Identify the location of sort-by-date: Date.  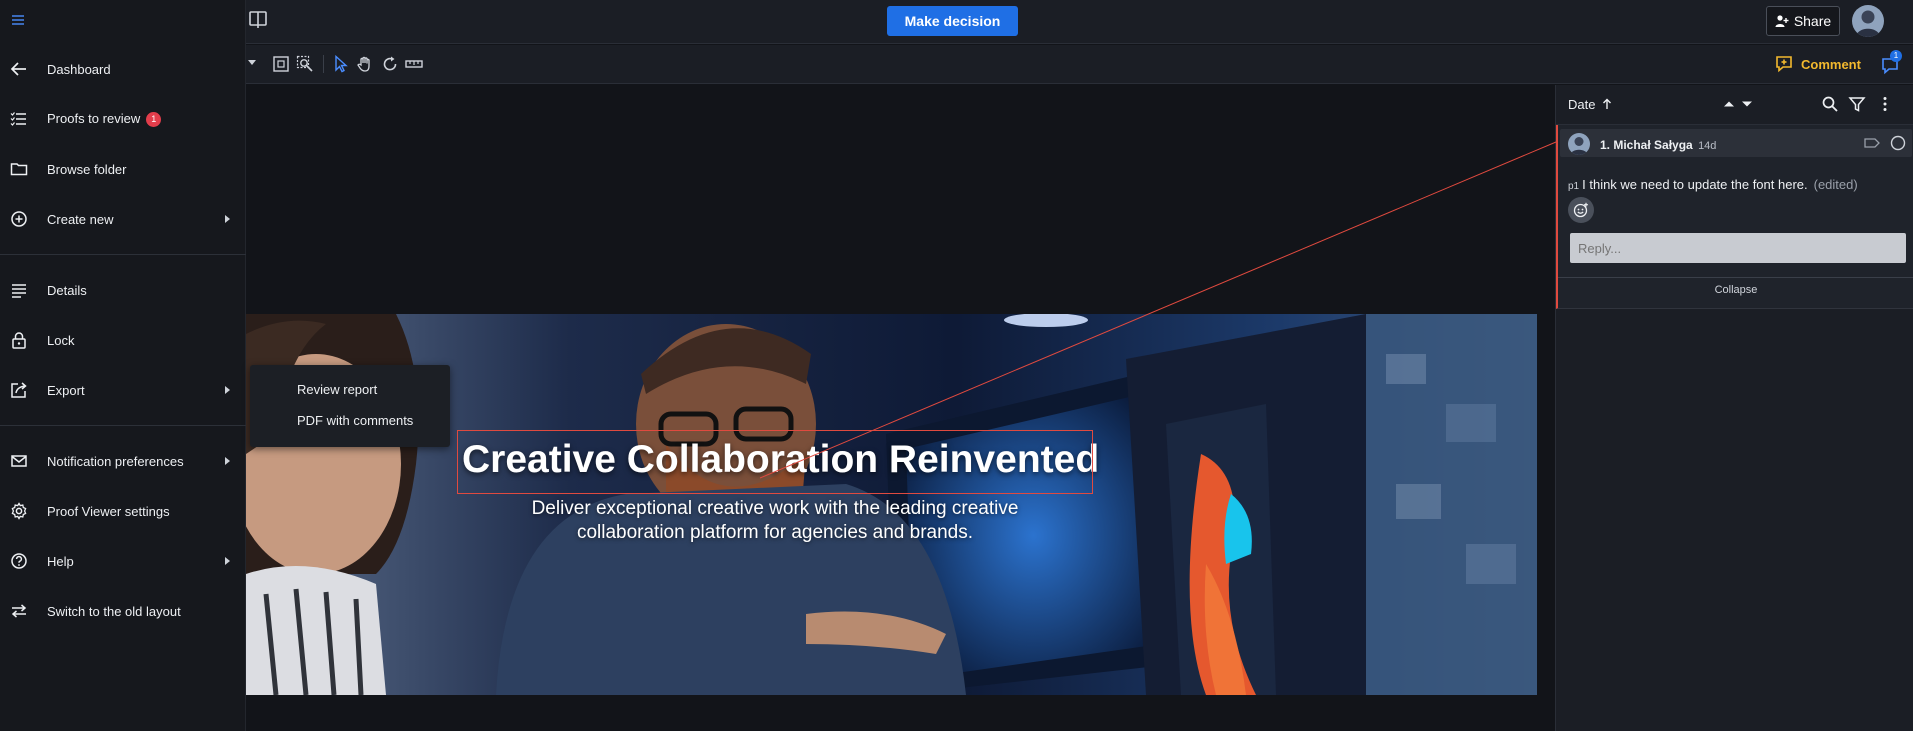
(1590, 104).